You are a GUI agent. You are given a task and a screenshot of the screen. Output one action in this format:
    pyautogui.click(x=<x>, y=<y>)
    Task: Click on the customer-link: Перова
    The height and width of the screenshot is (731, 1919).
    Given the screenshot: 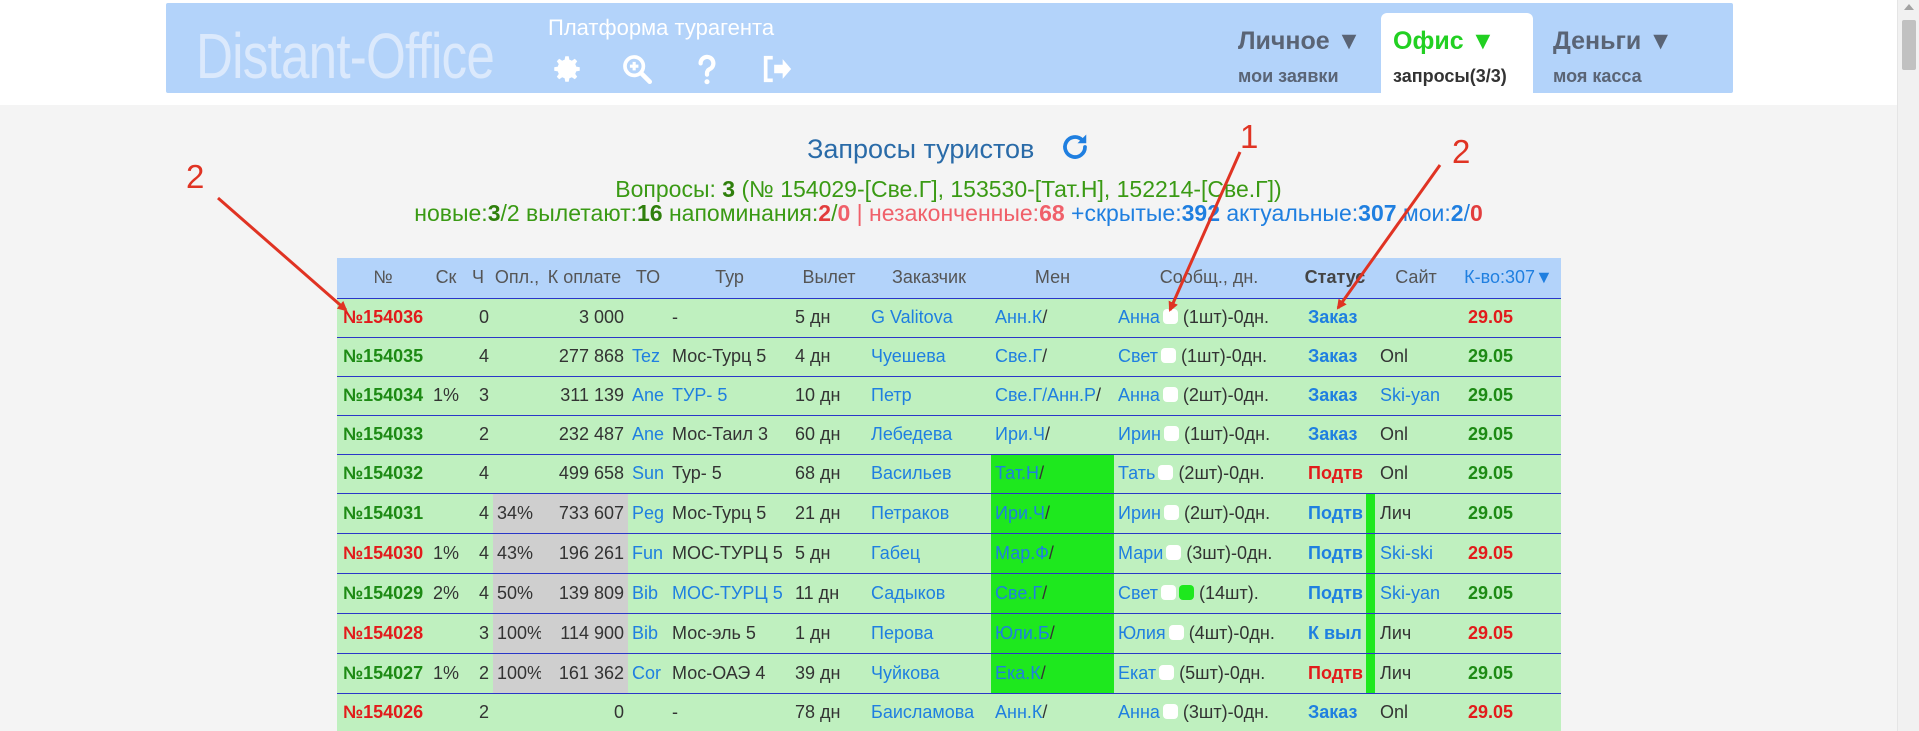 What is the action you would take?
    pyautogui.click(x=929, y=633)
    